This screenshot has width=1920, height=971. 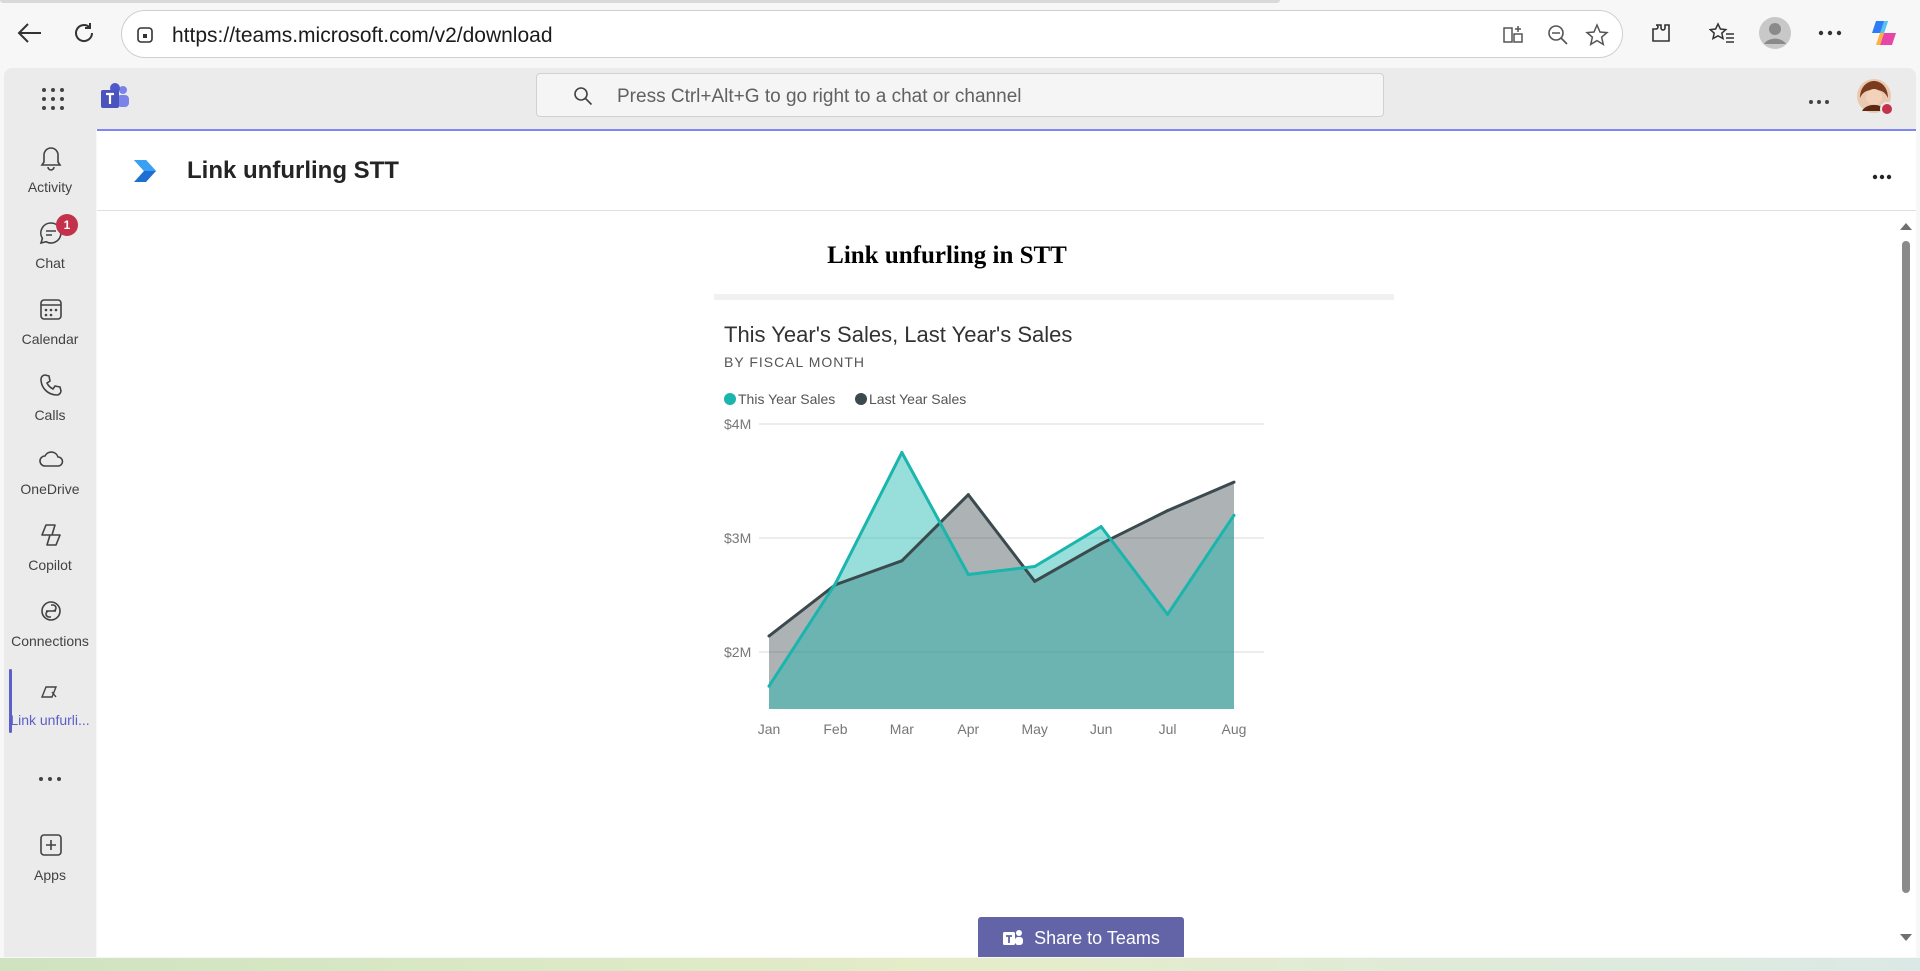 What do you see at coordinates (1906, 226) in the screenshot?
I see `scroll-up-icon` at bounding box center [1906, 226].